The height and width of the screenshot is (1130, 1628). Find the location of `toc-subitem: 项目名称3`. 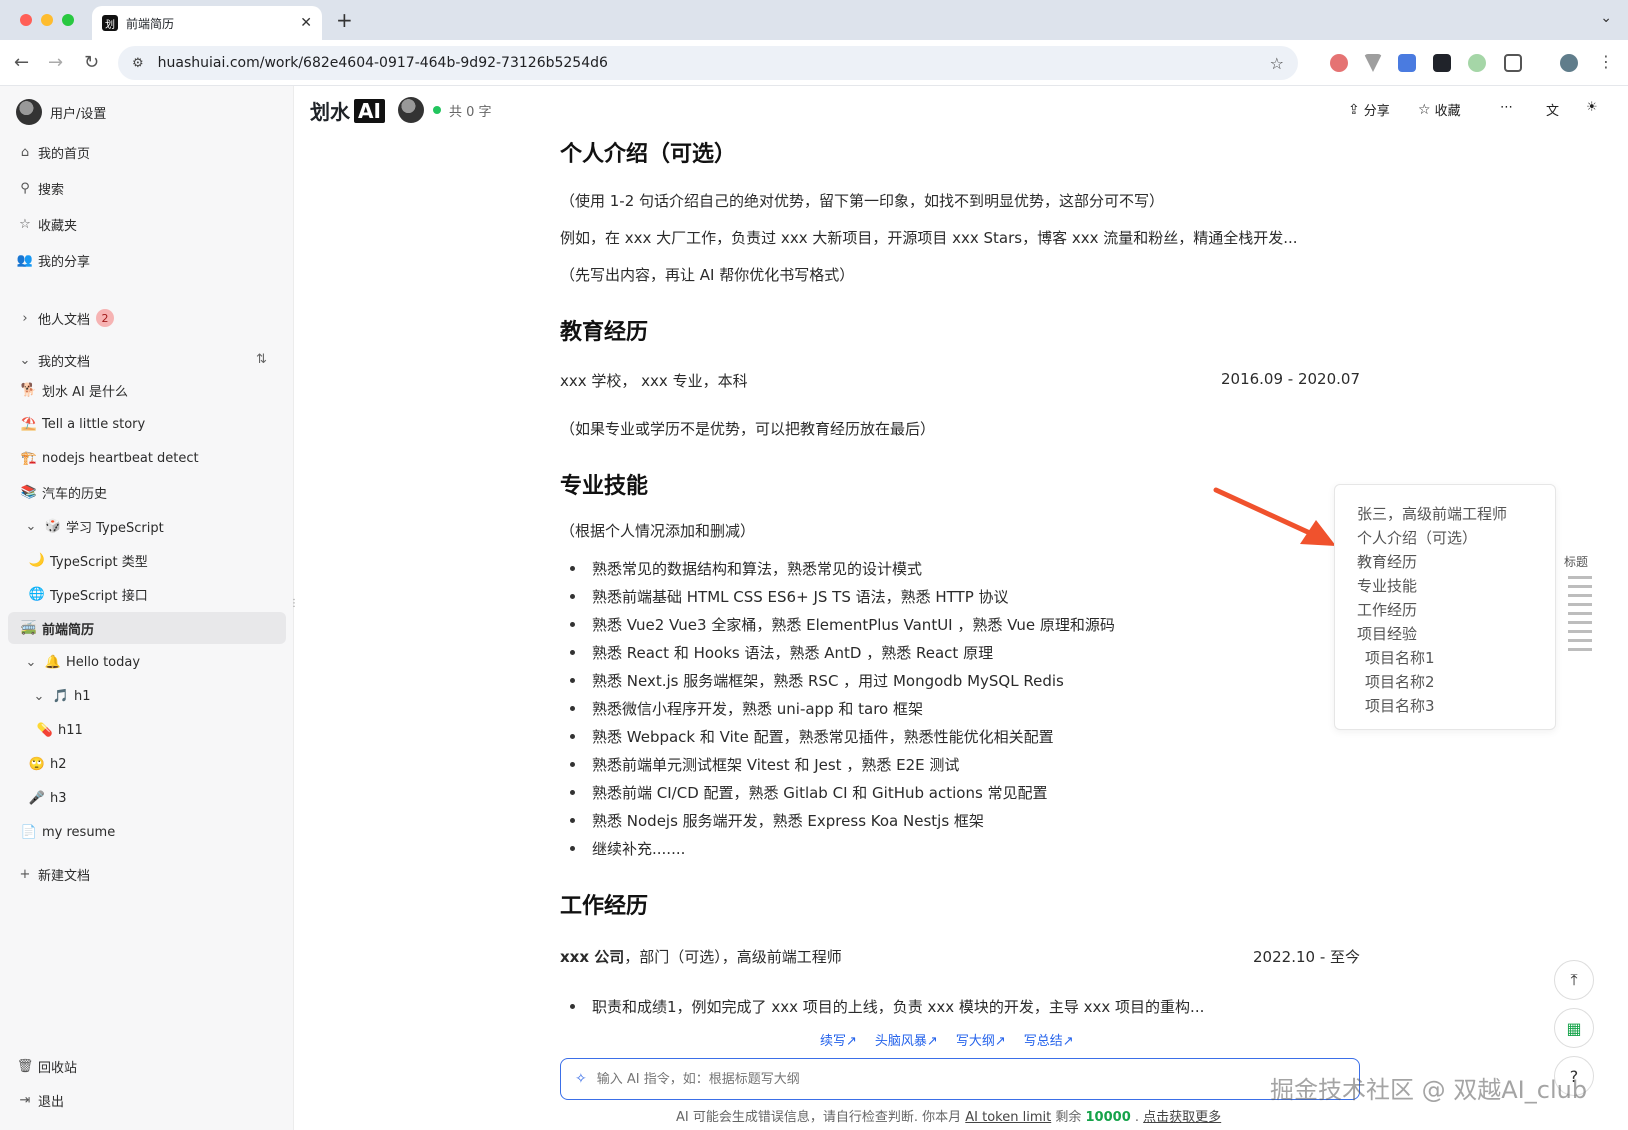

toc-subitem: 项目名称3 is located at coordinates (1456, 707).